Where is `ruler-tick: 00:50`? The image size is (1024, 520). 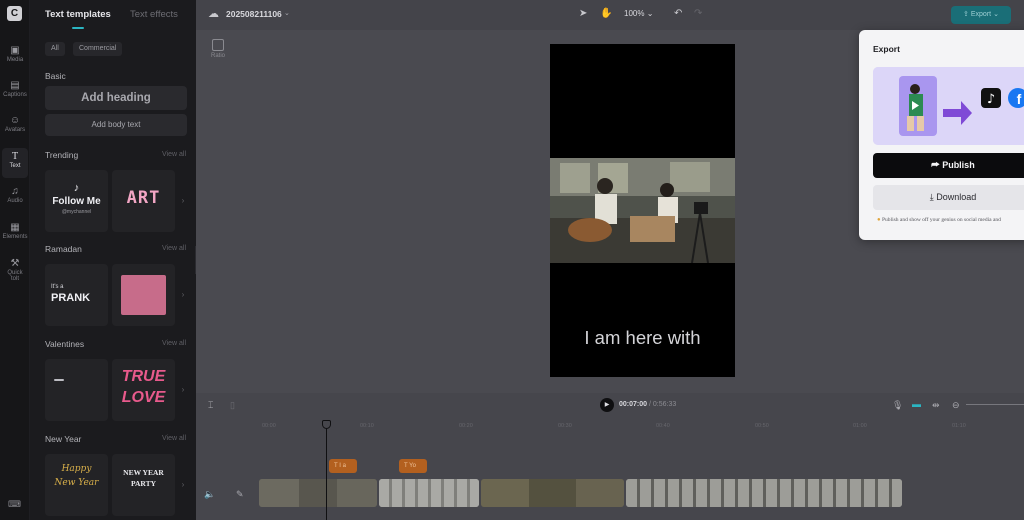 ruler-tick: 00:50 is located at coordinates (762, 426).